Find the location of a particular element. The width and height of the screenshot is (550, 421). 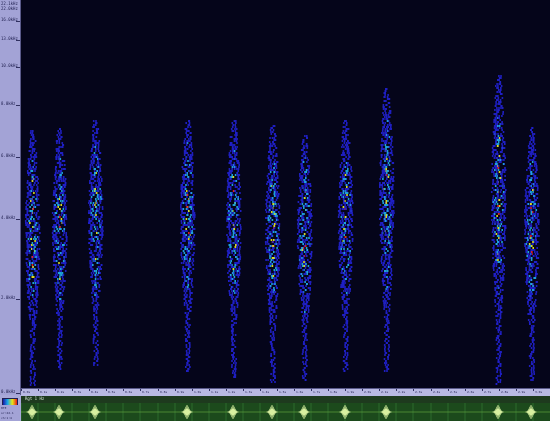

time-label: 1.7s is located at coordinates (317, 392).